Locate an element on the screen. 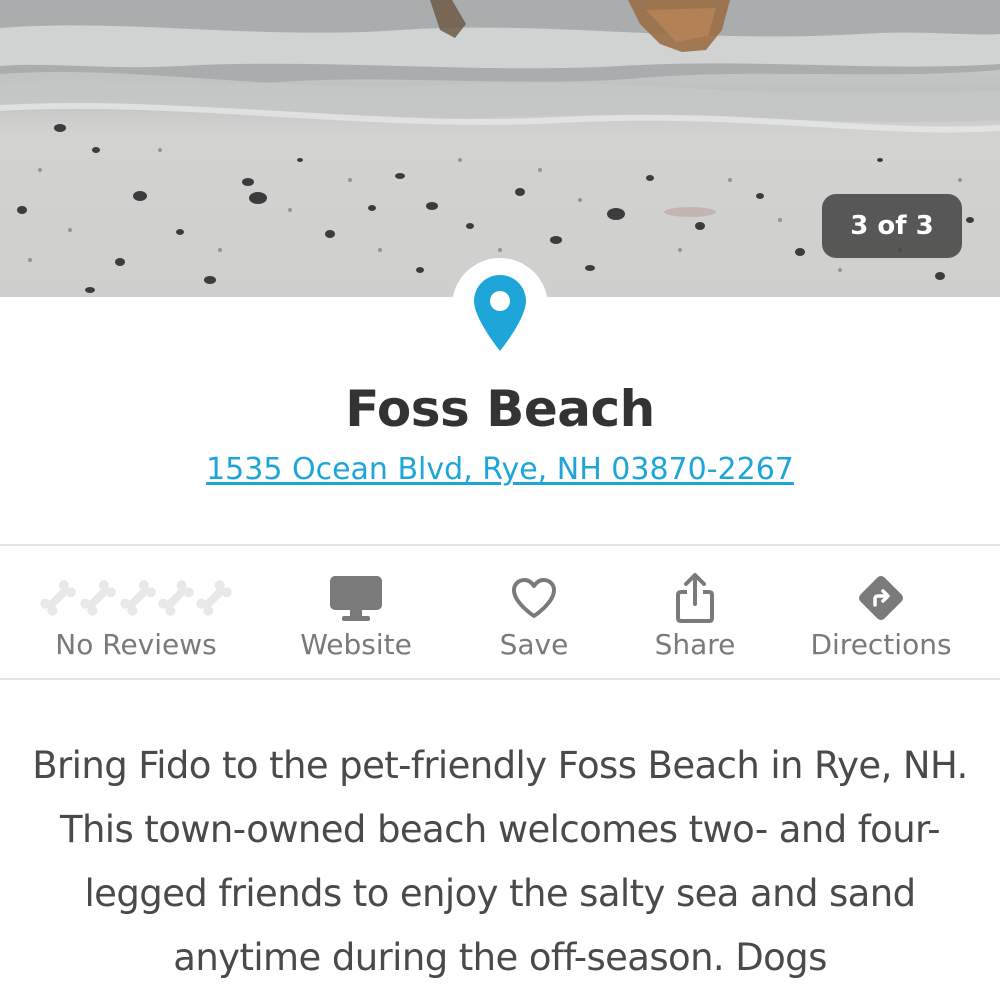 This screenshot has height=1000, width=1000. bone-rating-icons is located at coordinates (136, 598).